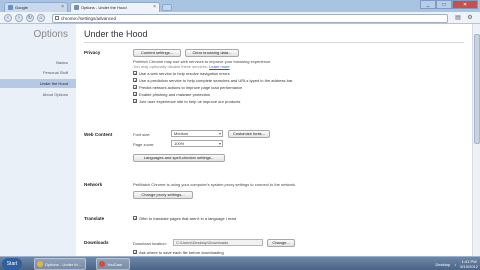 This screenshot has height=270, width=480. What do you see at coordinates (477, 89) in the screenshot?
I see `scrollbar-thumb` at bounding box center [477, 89].